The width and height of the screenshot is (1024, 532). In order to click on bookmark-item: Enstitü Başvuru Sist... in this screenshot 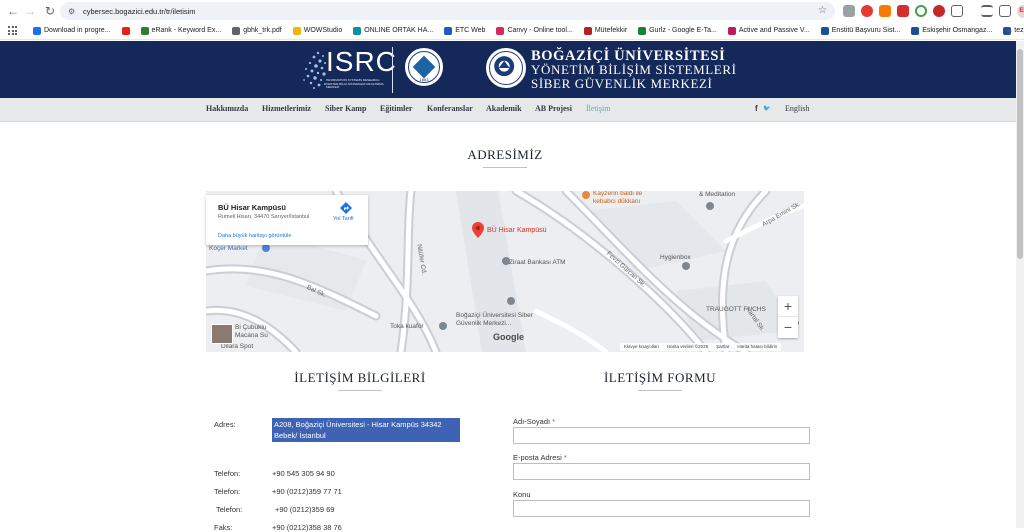, I will do `click(860, 30)`.